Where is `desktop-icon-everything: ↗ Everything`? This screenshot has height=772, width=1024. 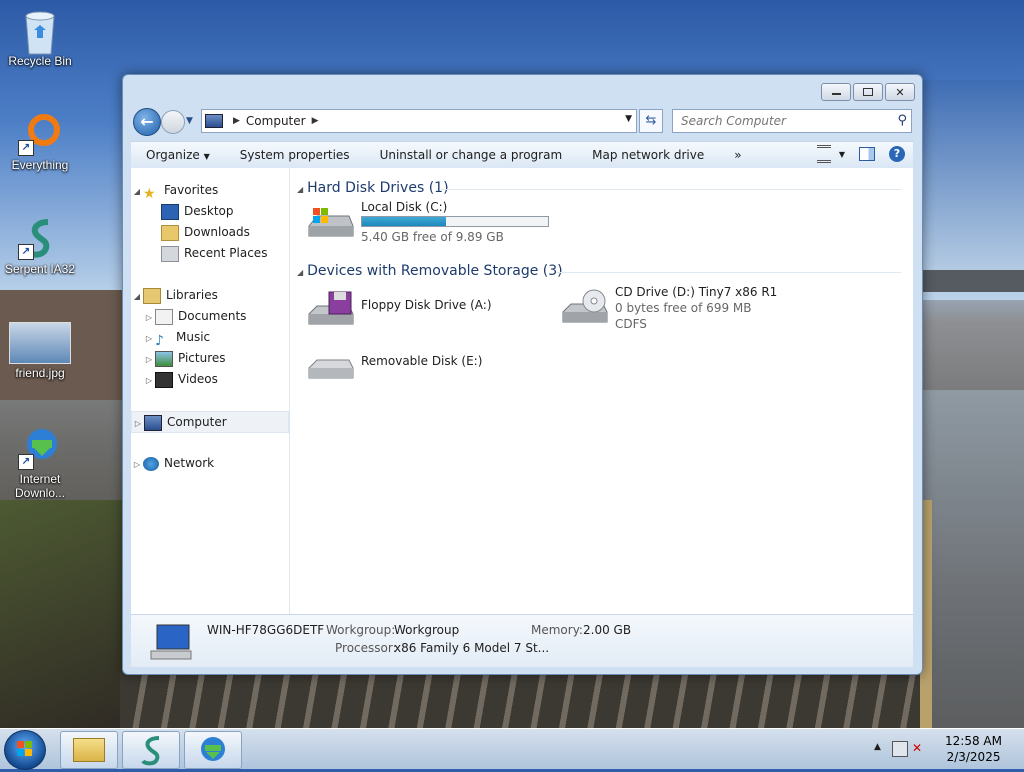
desktop-icon-everything: ↗ Everything is located at coordinates (40, 142).